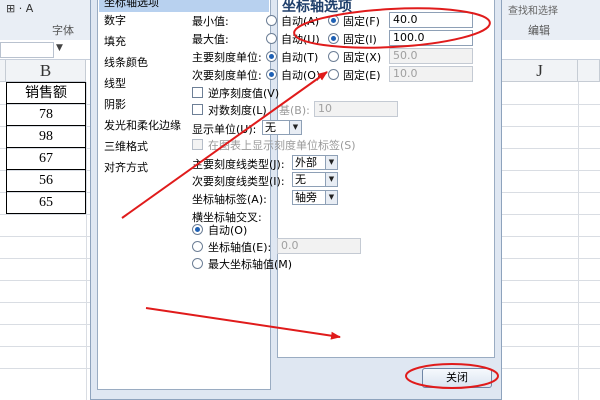 The height and width of the screenshot is (400, 600). What do you see at coordinates (46, 71) in the screenshot?
I see `col-header-b: B` at bounding box center [46, 71].